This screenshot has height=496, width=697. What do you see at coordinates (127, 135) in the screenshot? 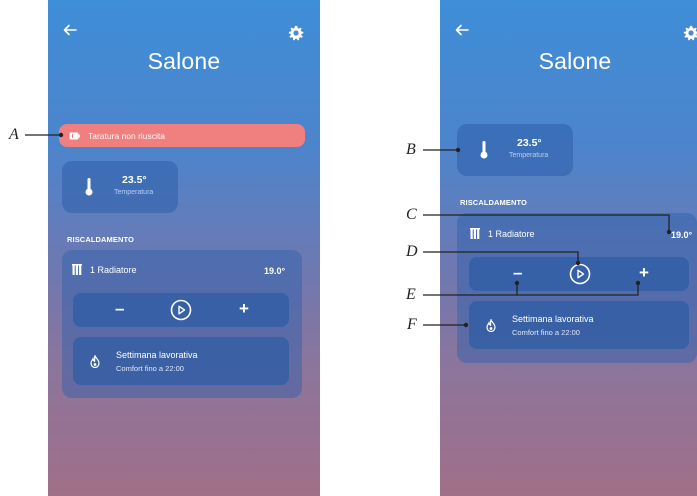
I see `alert-text: Taratura non riuscita` at bounding box center [127, 135].